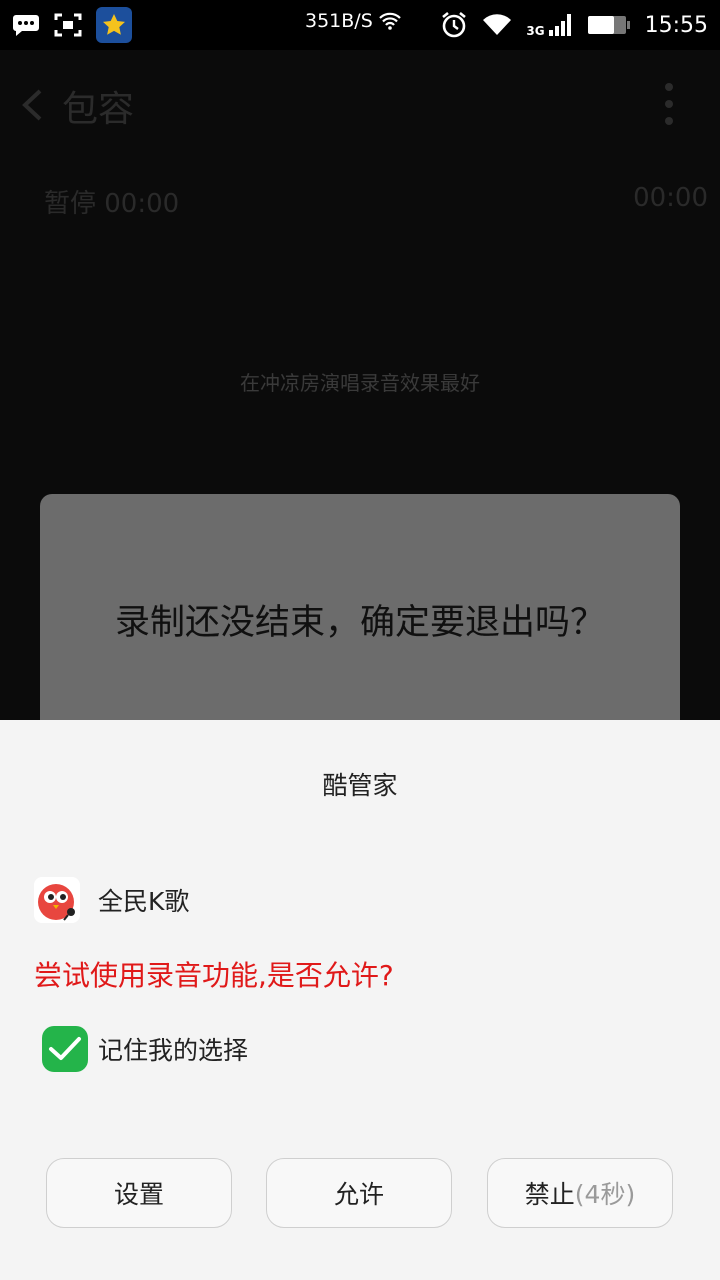 The width and height of the screenshot is (720, 1280). What do you see at coordinates (32, 107) in the screenshot?
I see `back-arrow-icon` at bounding box center [32, 107].